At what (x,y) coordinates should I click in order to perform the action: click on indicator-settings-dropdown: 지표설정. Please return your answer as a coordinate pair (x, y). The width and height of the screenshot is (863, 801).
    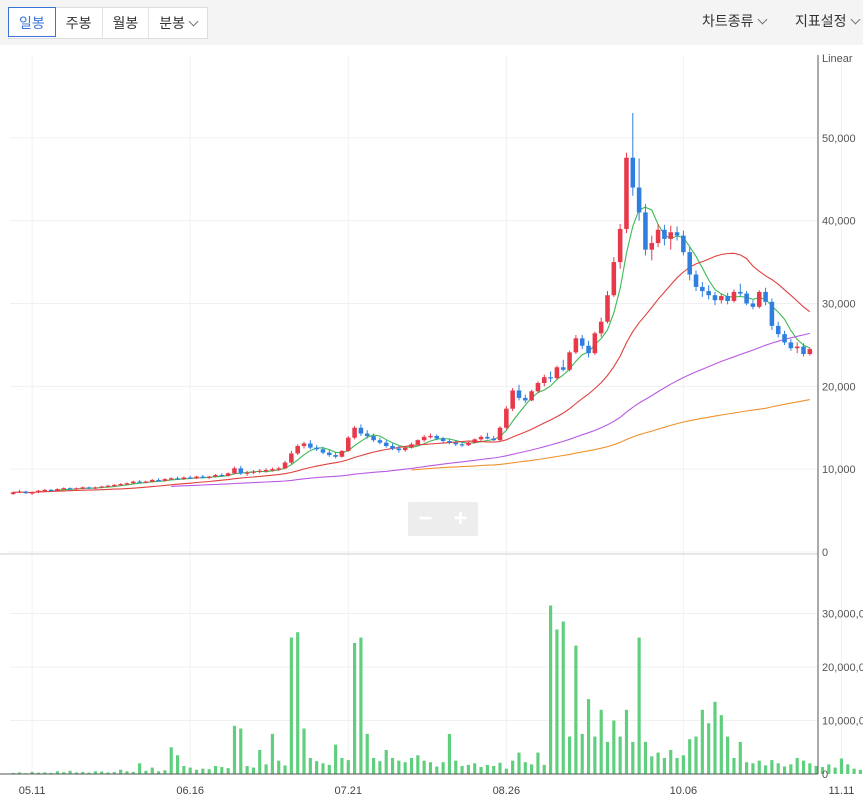
    Looking at the image, I should click on (827, 22).